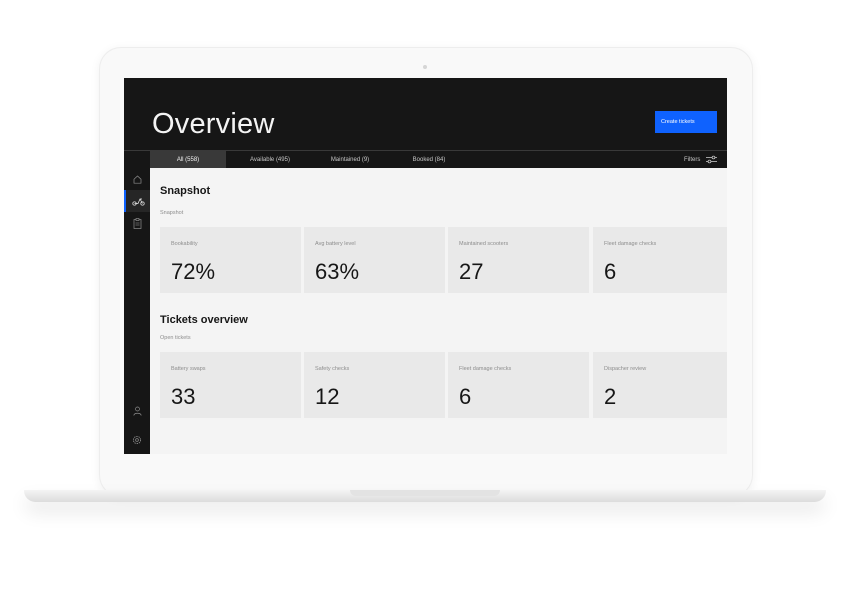 Image resolution: width=860 pixels, height=598 pixels. I want to click on filters-label: Filters, so click(692, 160).